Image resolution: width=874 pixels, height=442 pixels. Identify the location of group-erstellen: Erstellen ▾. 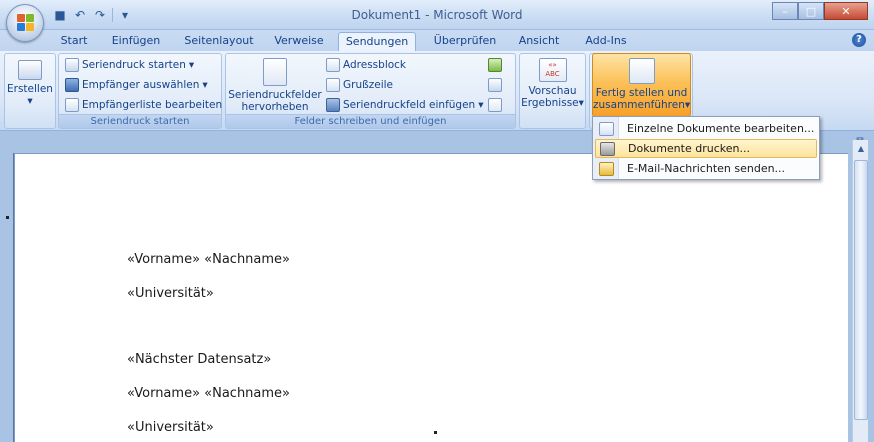
(30, 91).